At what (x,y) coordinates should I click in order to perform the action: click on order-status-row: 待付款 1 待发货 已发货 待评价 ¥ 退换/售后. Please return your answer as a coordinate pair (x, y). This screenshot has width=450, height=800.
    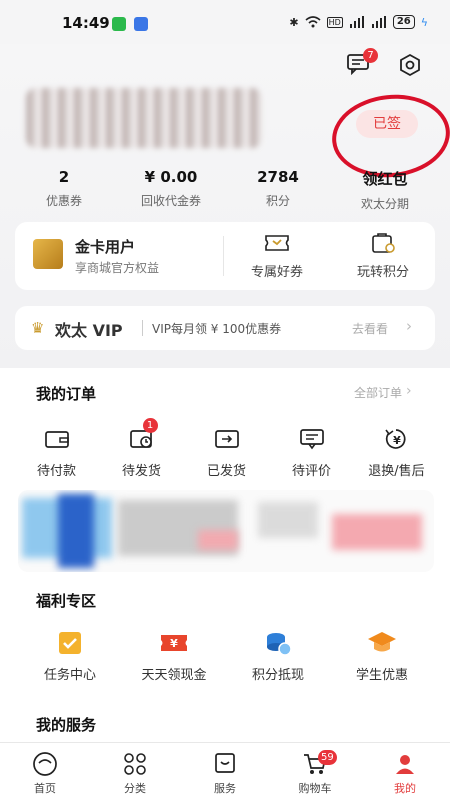
    Looking at the image, I should click on (226, 448).